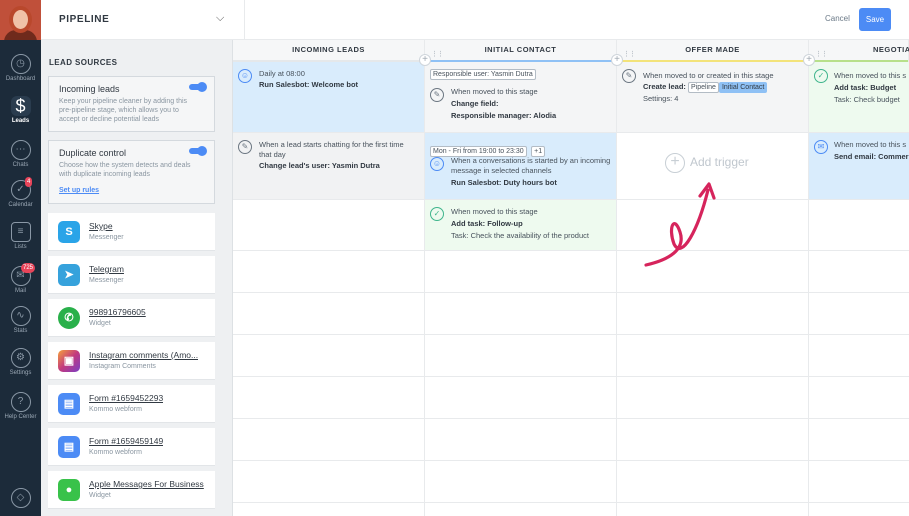  Describe the element at coordinates (69, 232) in the screenshot. I see `skype-icon: S` at that location.